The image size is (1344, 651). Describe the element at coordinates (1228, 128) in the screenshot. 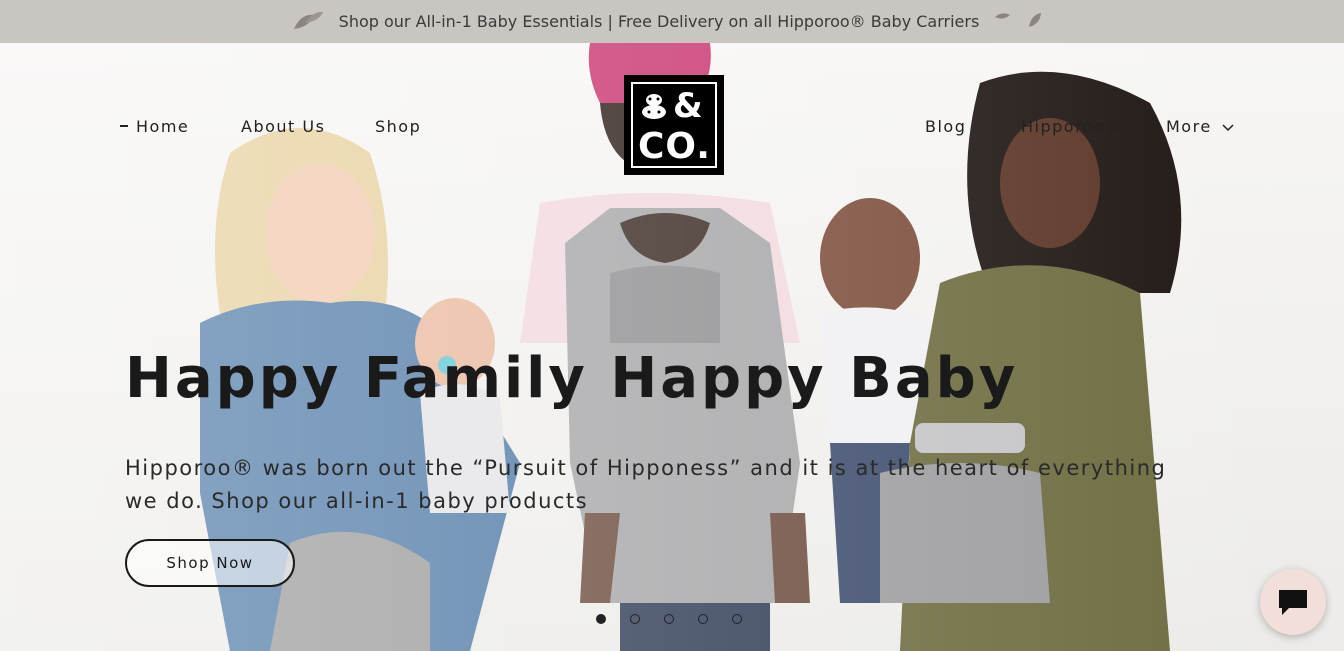

I see `chevron-down-icon` at that location.